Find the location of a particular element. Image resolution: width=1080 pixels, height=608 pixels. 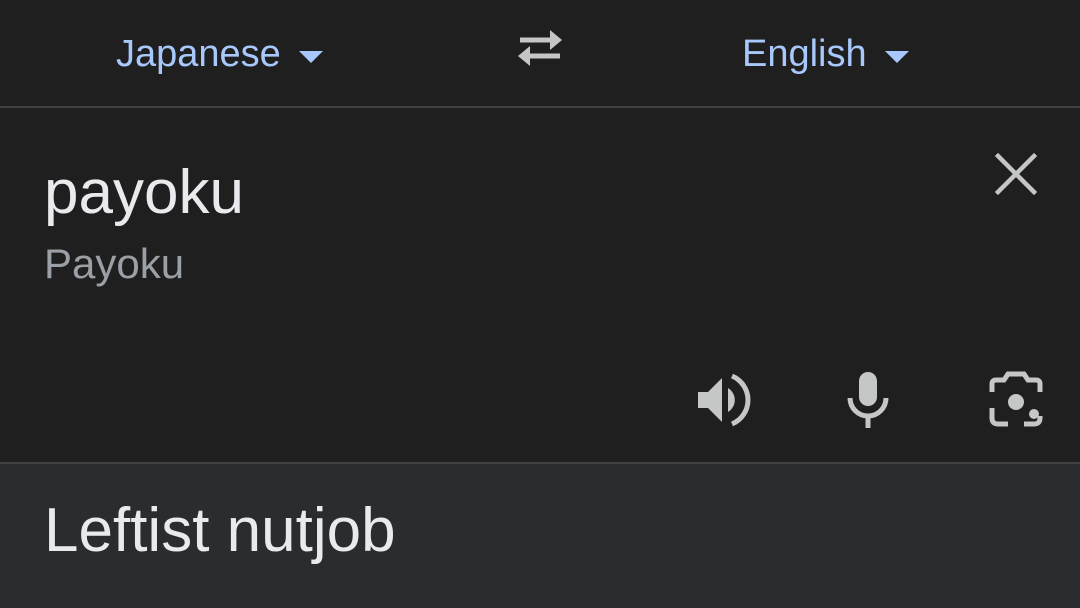

transliteration-text: Payoku is located at coordinates (114, 263).